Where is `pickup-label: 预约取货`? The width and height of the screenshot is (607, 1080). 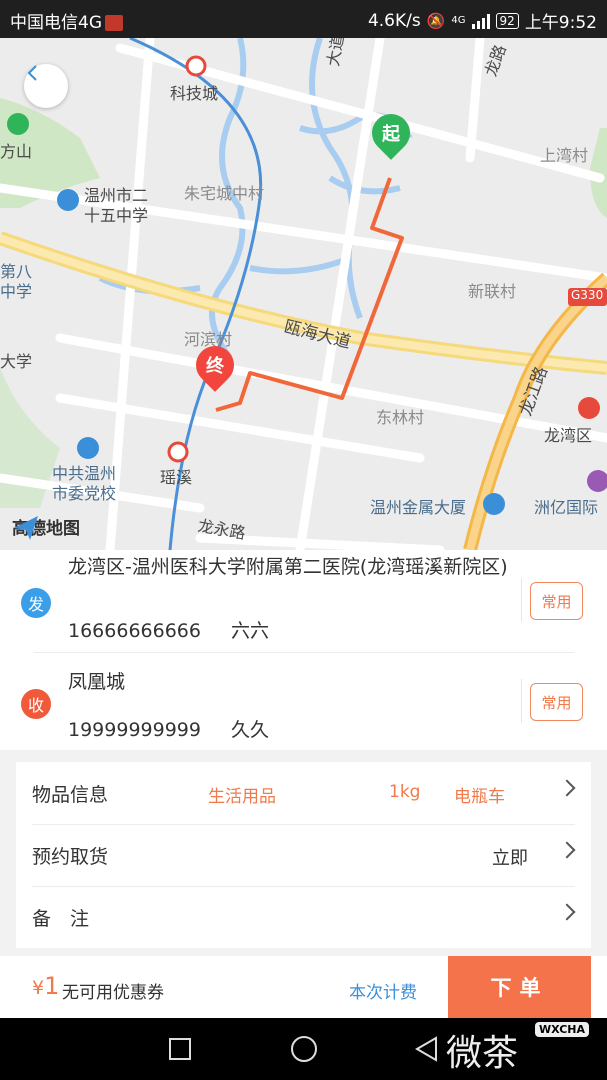
pickup-label: 预约取货 is located at coordinates (70, 857).